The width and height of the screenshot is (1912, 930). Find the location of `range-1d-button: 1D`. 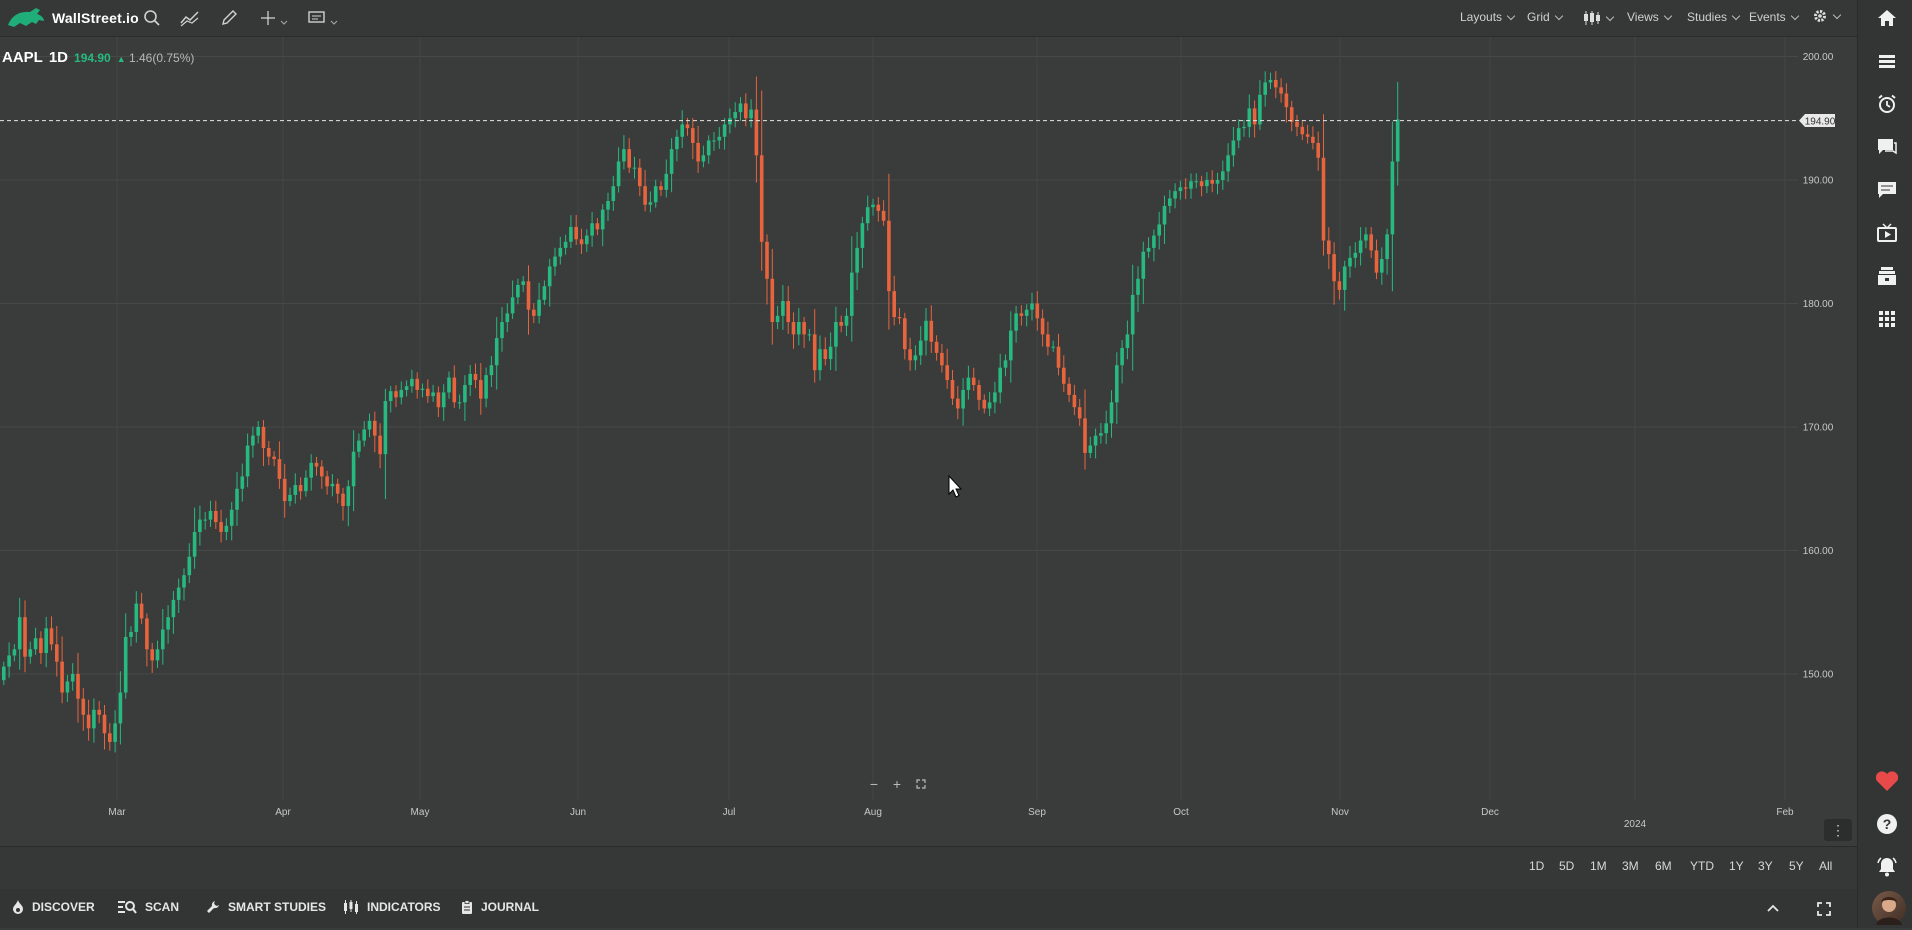

range-1d-button: 1D is located at coordinates (1536, 866).